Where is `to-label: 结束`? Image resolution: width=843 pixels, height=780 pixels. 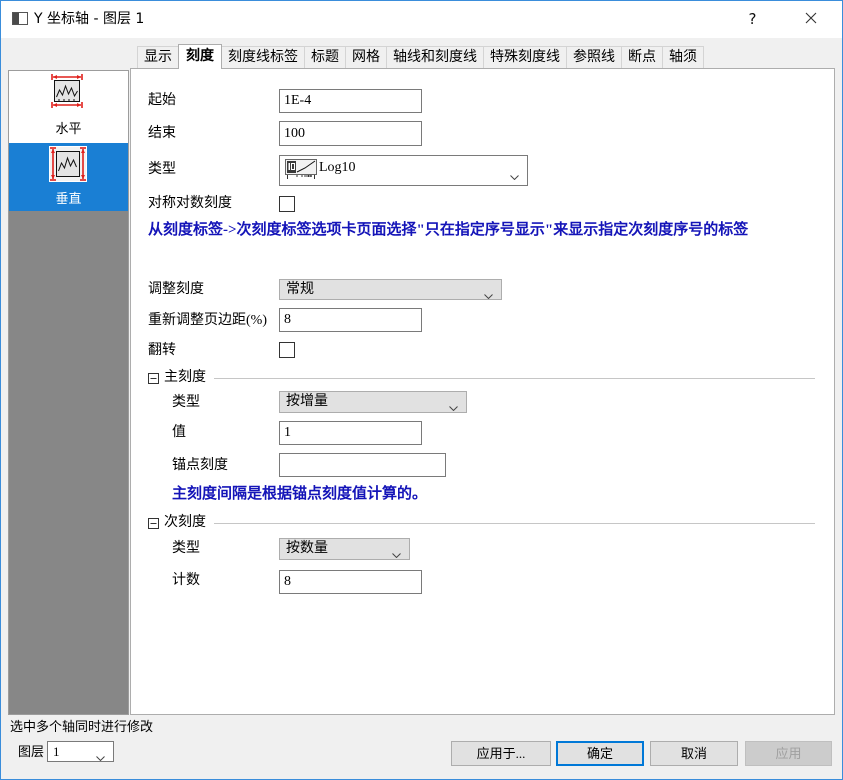
to-label: 结束 is located at coordinates (162, 133).